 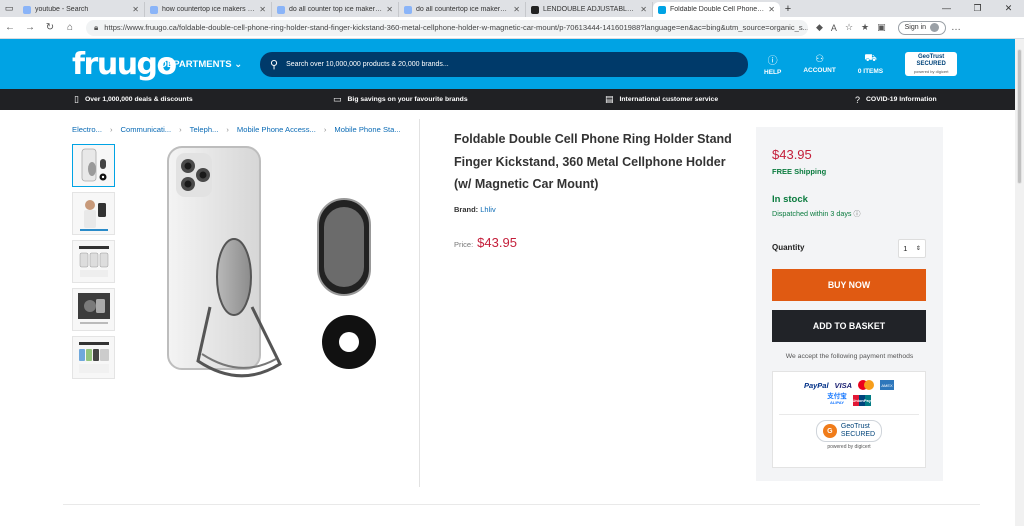 What do you see at coordinates (274, 64) in the screenshot?
I see `search-icon: ⚲` at bounding box center [274, 64].